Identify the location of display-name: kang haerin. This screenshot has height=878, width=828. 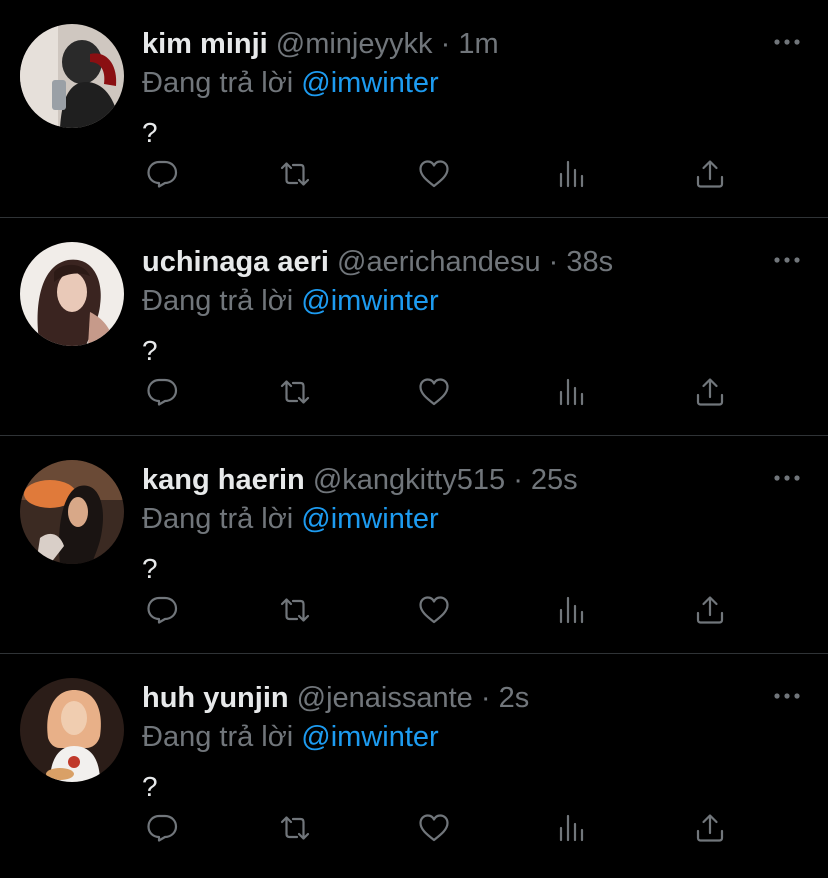
(223, 480).